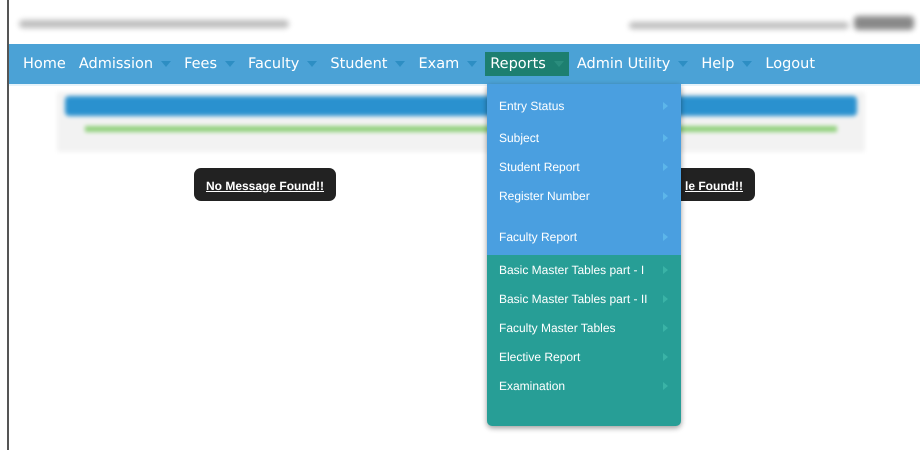 The width and height of the screenshot is (920, 450). What do you see at coordinates (790, 64) in the screenshot?
I see `nav-menu-item: Logout` at bounding box center [790, 64].